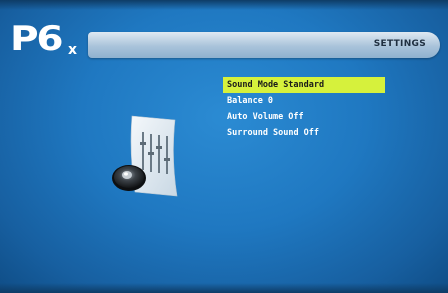 The width and height of the screenshot is (448, 293). I want to click on page-title: SETTINGS, so click(399, 44).